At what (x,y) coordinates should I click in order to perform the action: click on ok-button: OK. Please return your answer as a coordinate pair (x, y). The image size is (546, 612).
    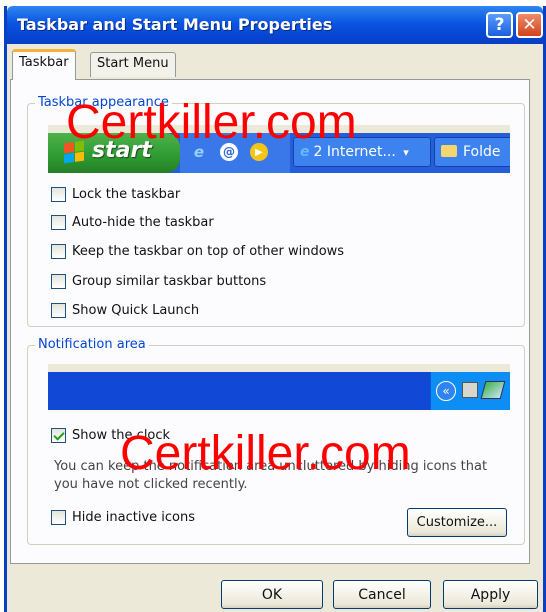
    Looking at the image, I should click on (272, 594).